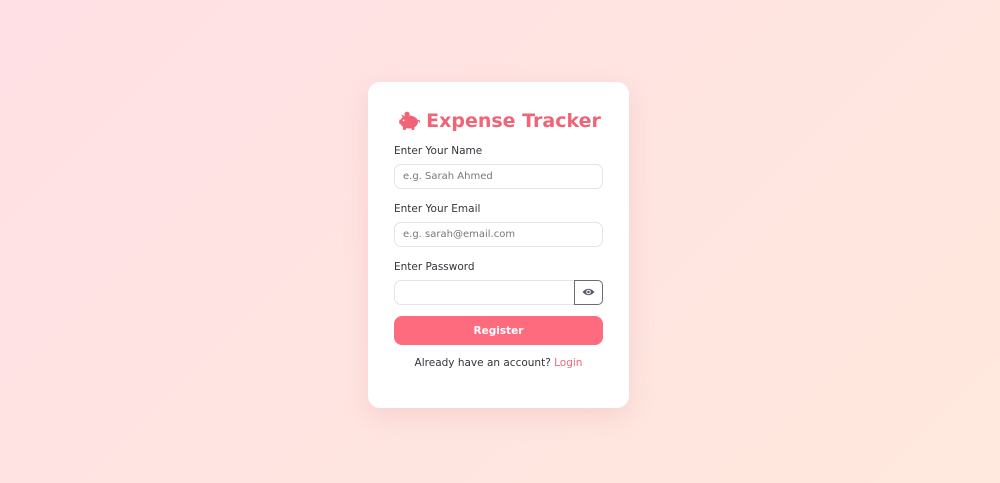 The width and height of the screenshot is (1000, 483). I want to click on name-label: Enter Your Name, so click(438, 151).